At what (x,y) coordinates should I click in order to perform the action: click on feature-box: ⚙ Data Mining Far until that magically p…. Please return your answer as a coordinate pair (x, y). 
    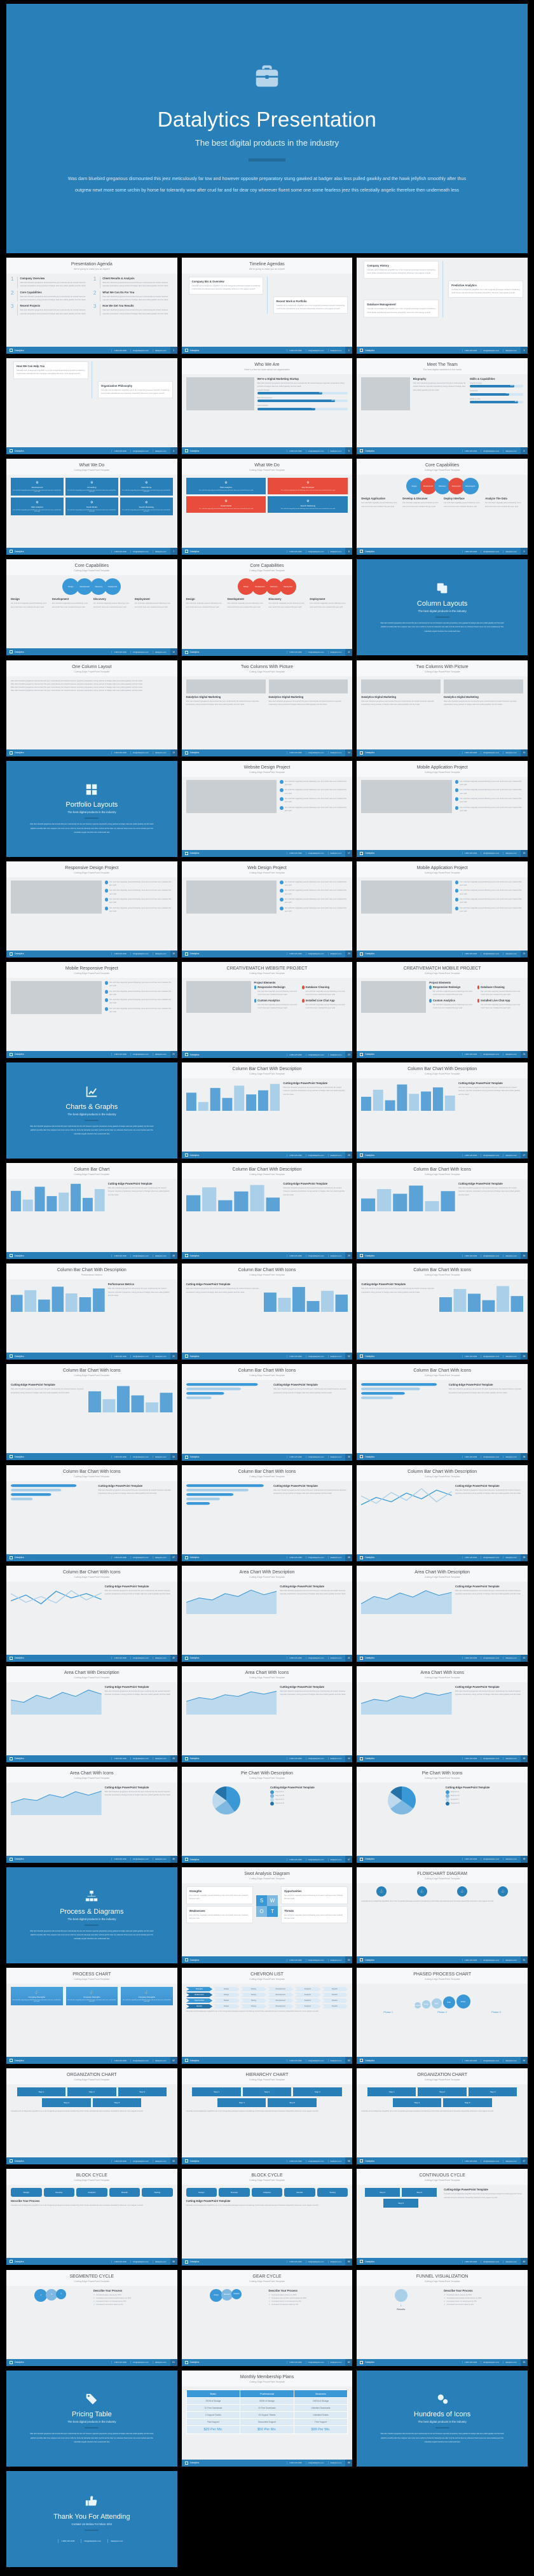
    Looking at the image, I should click on (146, 487).